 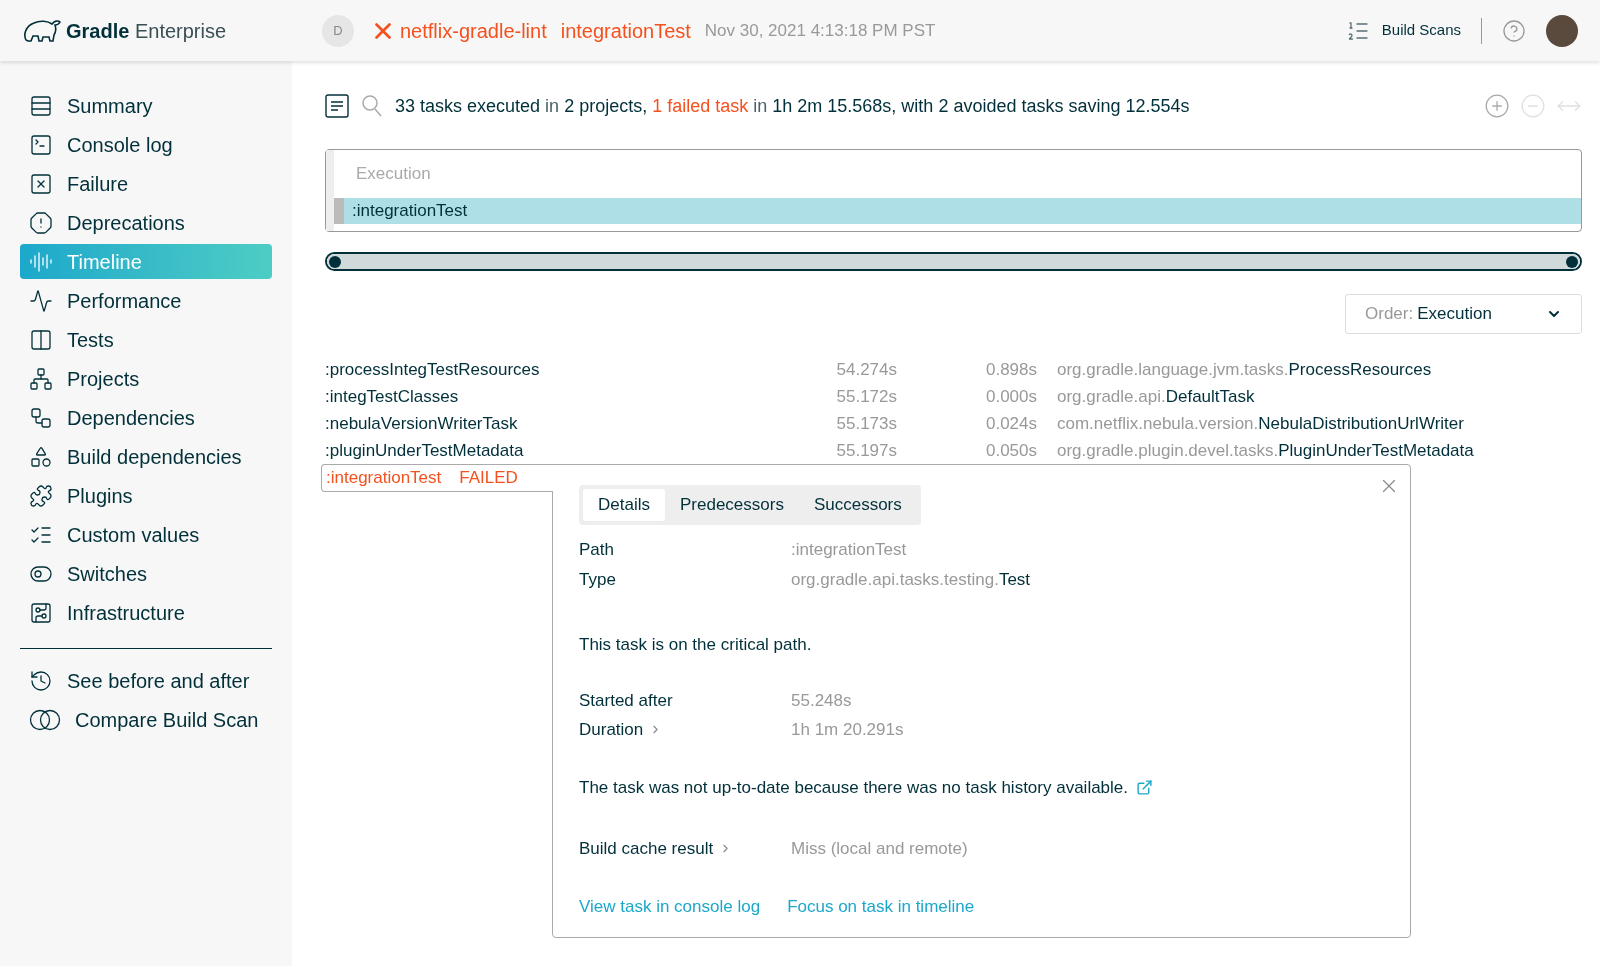 What do you see at coordinates (146, 105) in the screenshot?
I see `sidebar-item: Summary` at bounding box center [146, 105].